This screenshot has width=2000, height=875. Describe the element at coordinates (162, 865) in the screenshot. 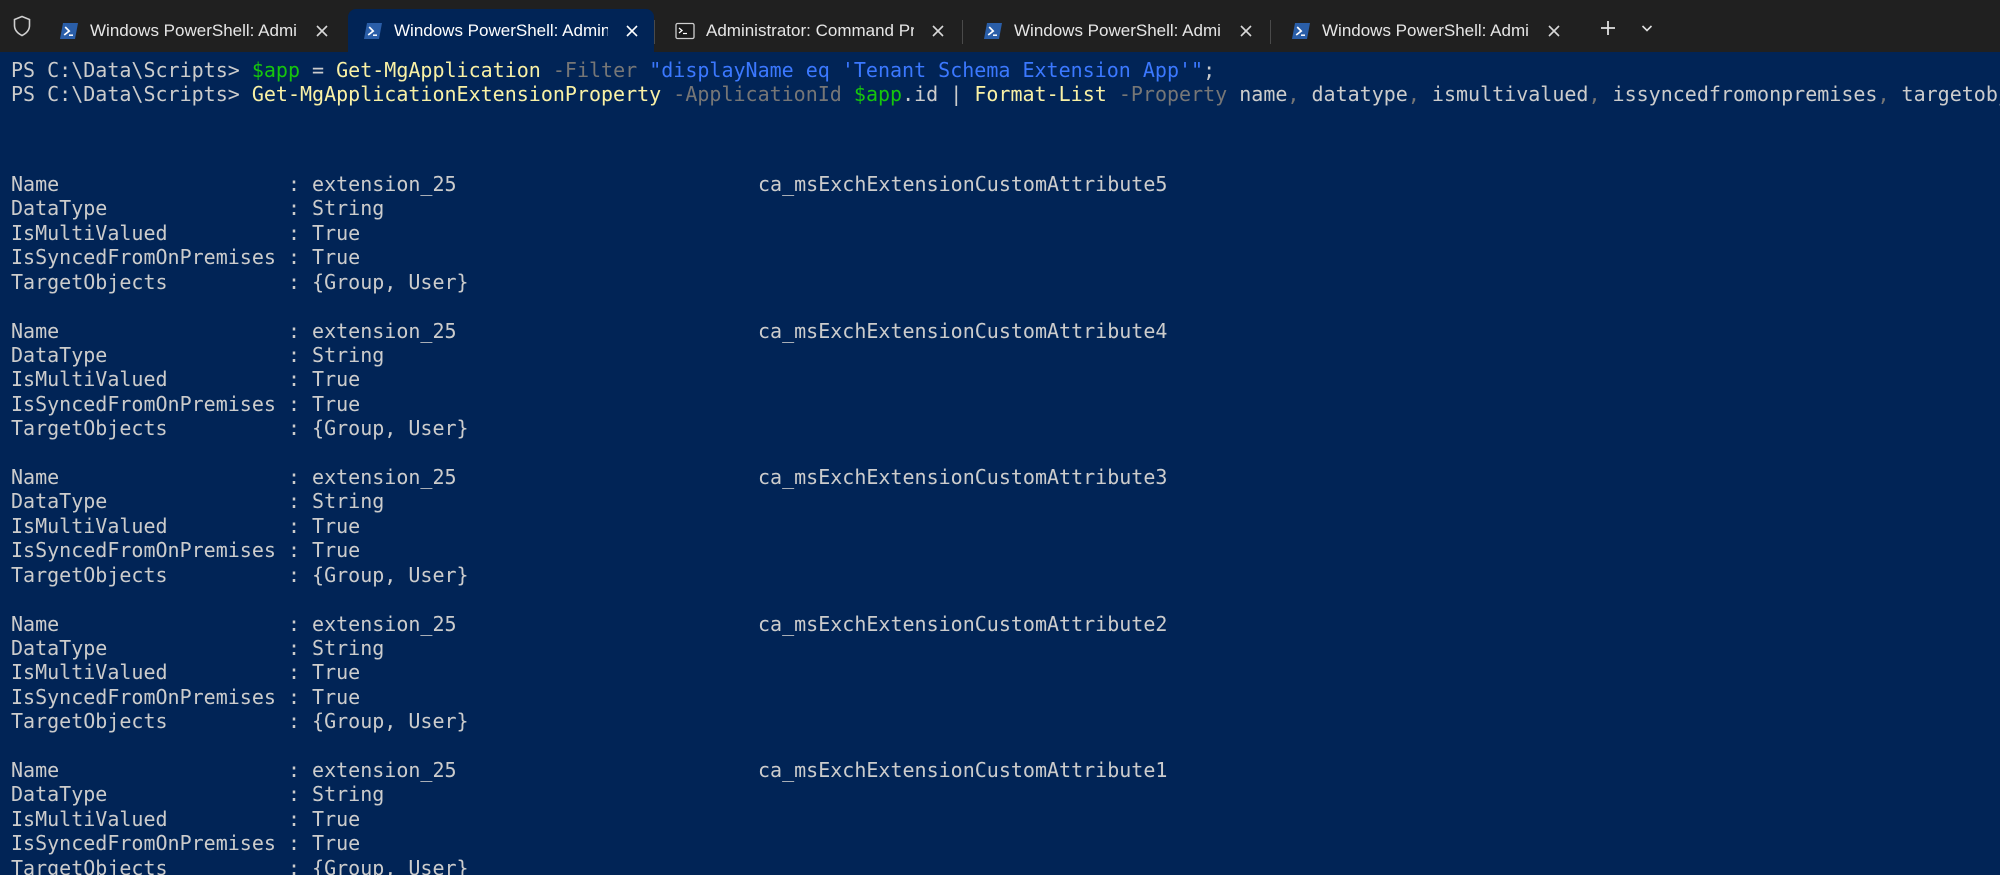

I see `field-label: TargetObjects :` at that location.